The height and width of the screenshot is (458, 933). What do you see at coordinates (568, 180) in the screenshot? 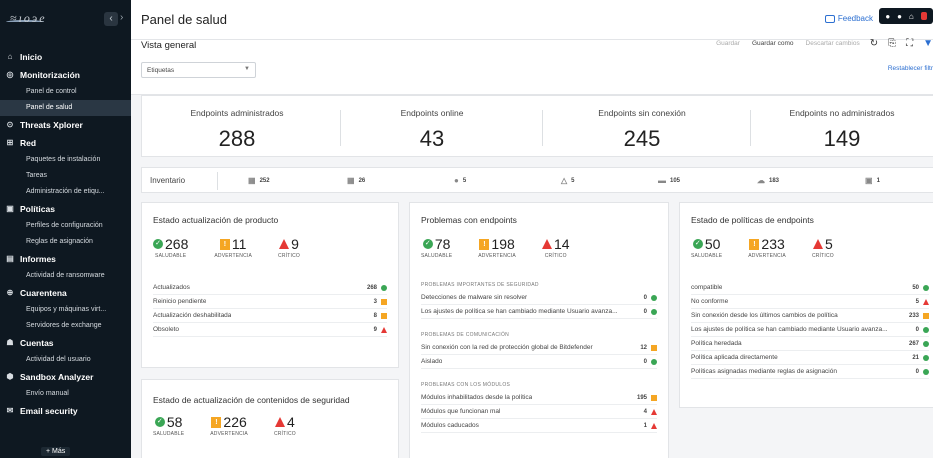
I see `inventory-linux: △ 5` at bounding box center [568, 180].